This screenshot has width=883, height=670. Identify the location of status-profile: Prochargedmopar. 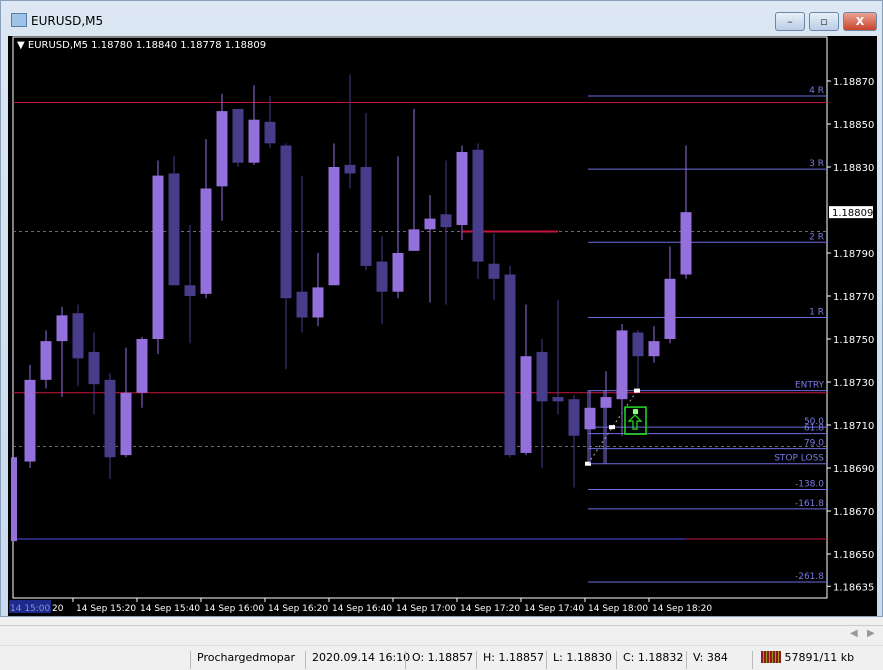
(242, 660).